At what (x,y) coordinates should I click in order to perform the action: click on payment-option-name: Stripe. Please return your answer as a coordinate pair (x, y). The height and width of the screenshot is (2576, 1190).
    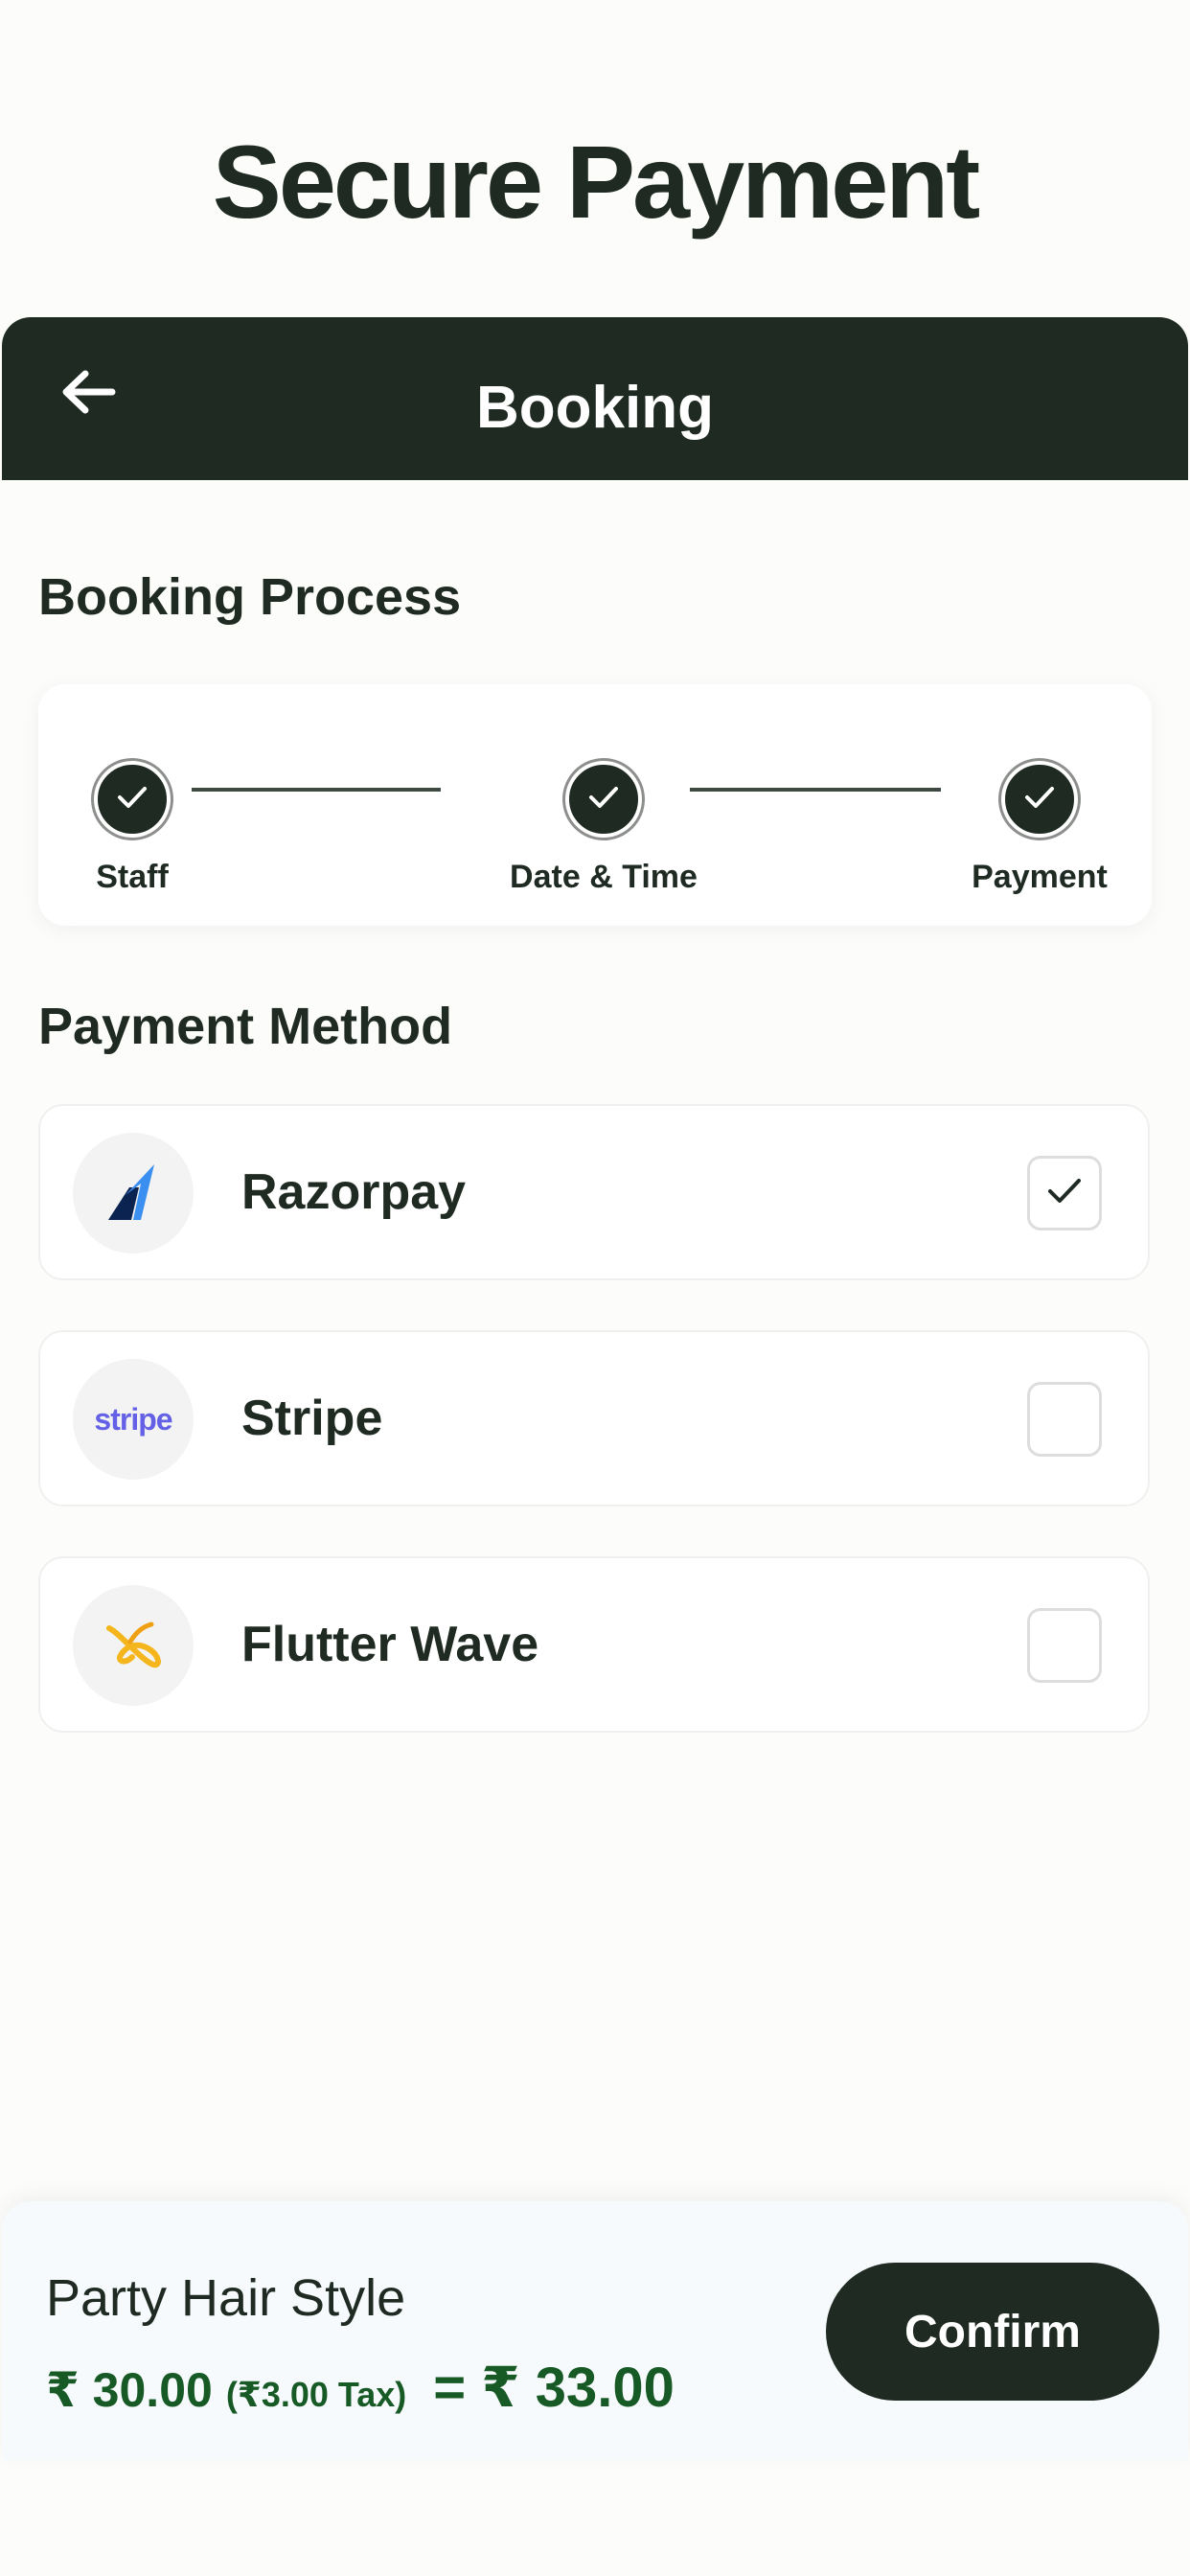
    Looking at the image, I should click on (312, 1418).